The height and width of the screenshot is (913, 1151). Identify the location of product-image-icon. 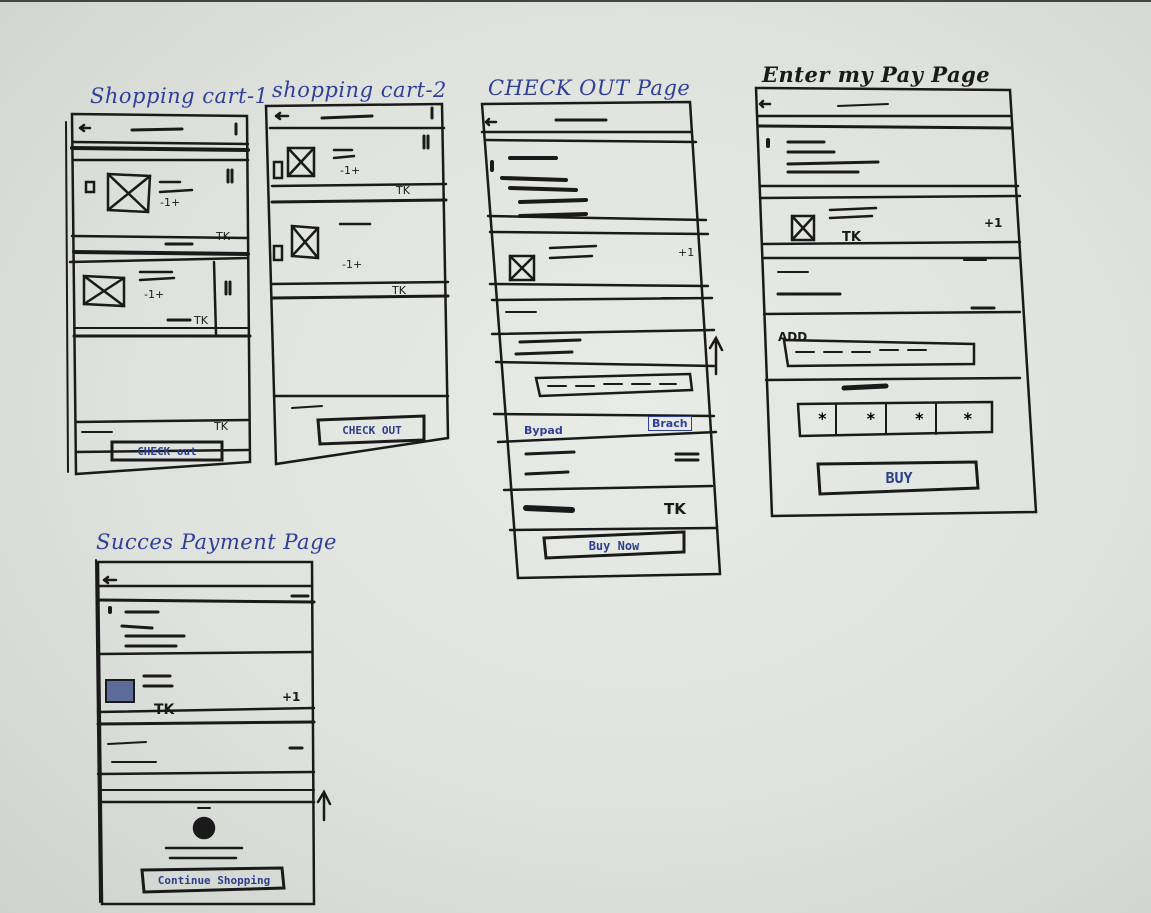
(120, 691).